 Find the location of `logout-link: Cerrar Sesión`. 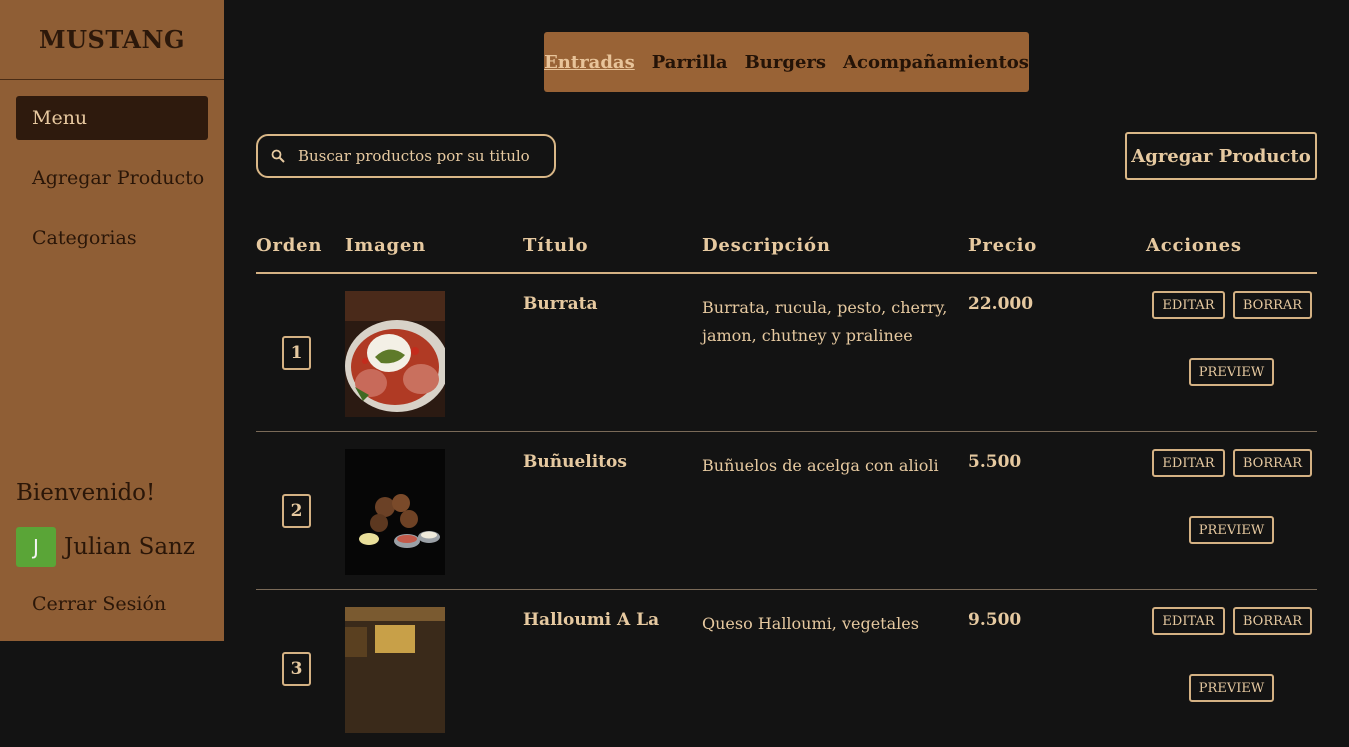

logout-link: Cerrar Sesión is located at coordinates (99, 604).